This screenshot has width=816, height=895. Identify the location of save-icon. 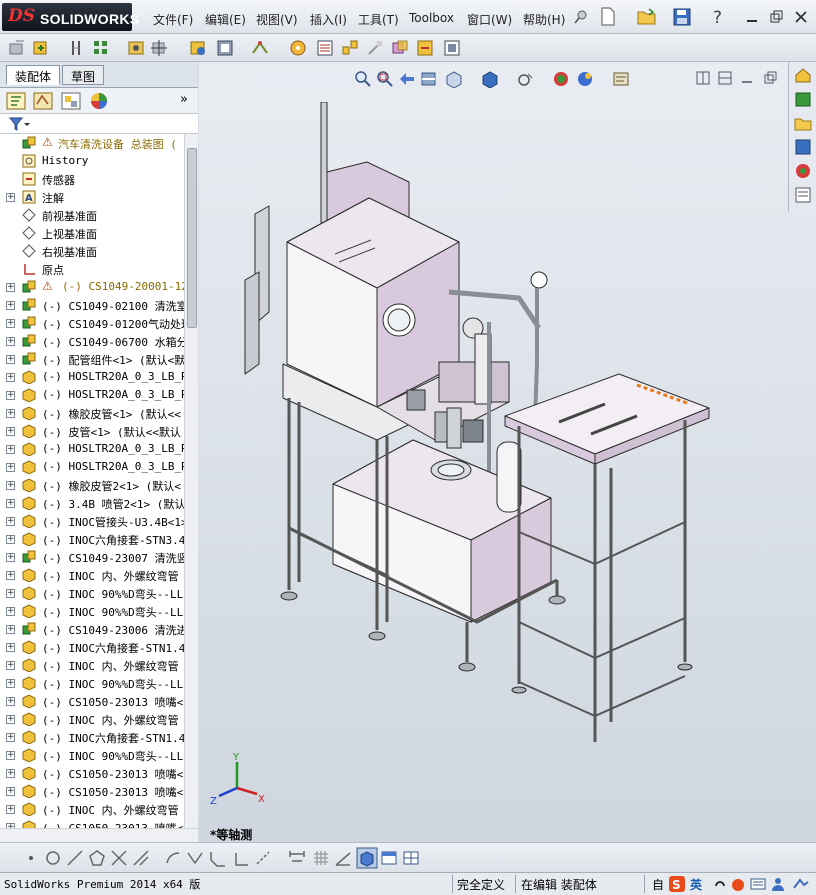
(682, 17).